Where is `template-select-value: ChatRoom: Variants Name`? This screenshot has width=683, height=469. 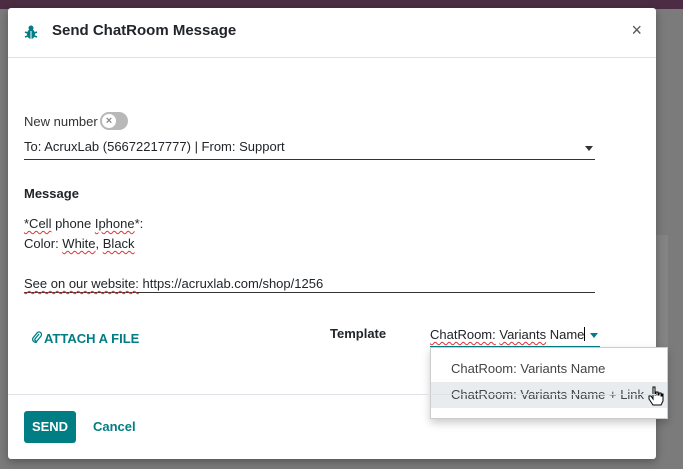
template-select-value: ChatRoom: Variants Name is located at coordinates (507, 334).